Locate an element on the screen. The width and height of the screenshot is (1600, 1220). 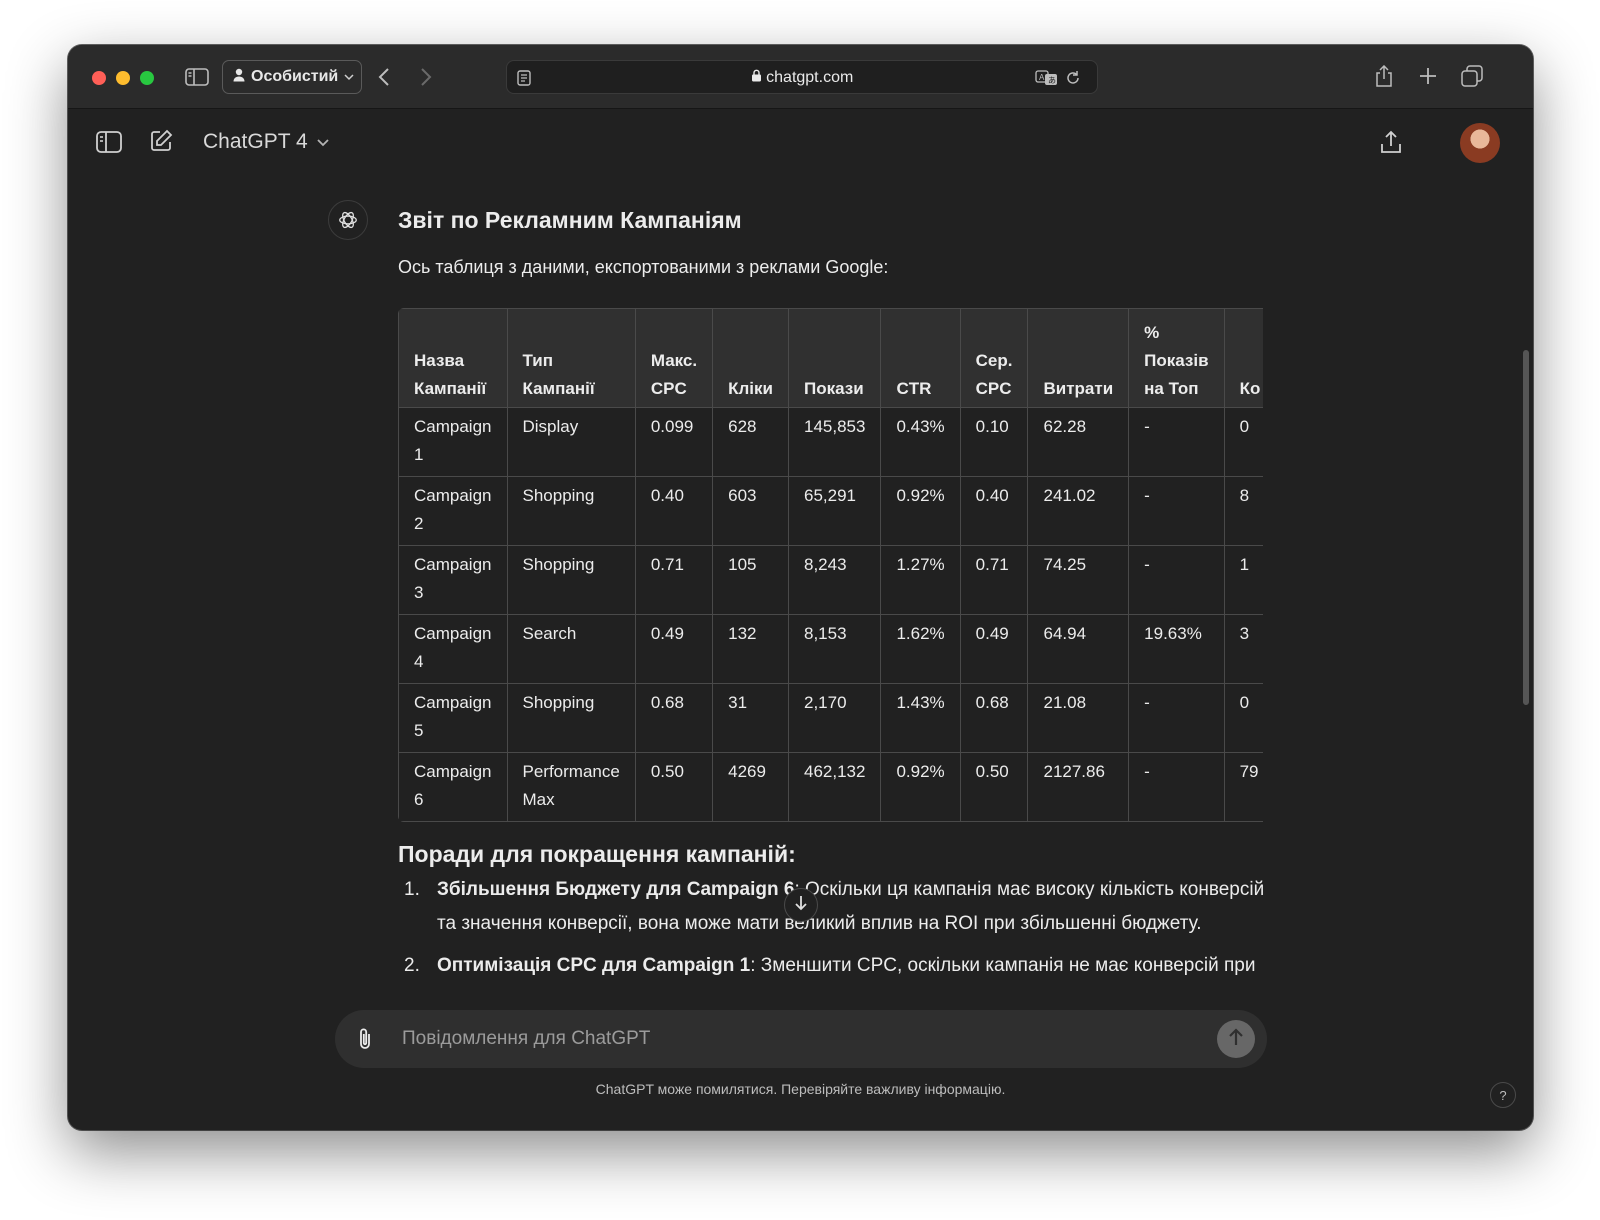
table-cell: 2,170 is located at coordinates (834, 718).